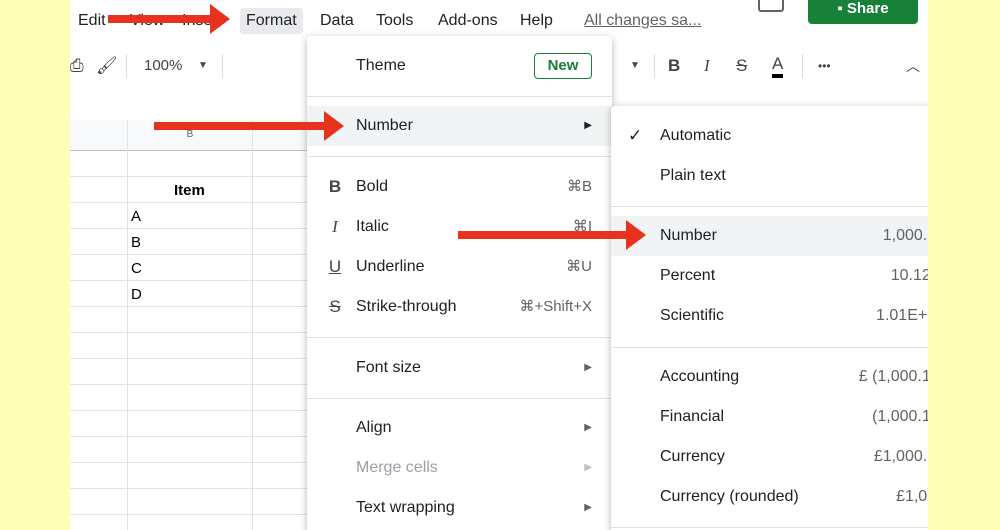  I want to click on menu-item-label: Bold, so click(372, 186).